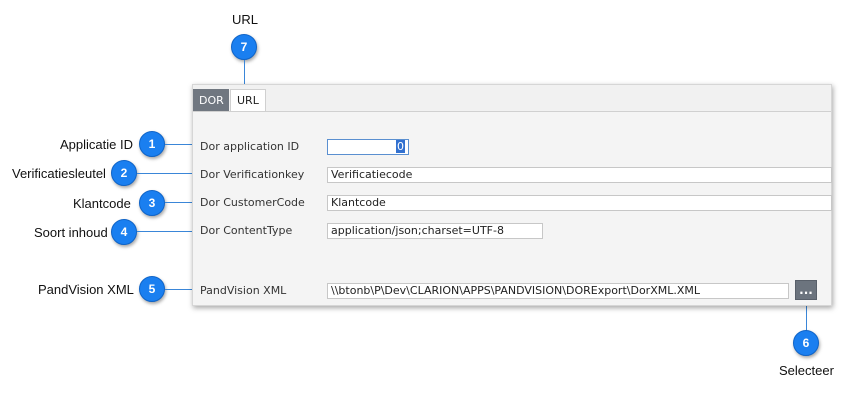 The image size is (850, 394). What do you see at coordinates (435, 231) in the screenshot?
I see `content-type-input: application/json;charset=UTF-8` at bounding box center [435, 231].